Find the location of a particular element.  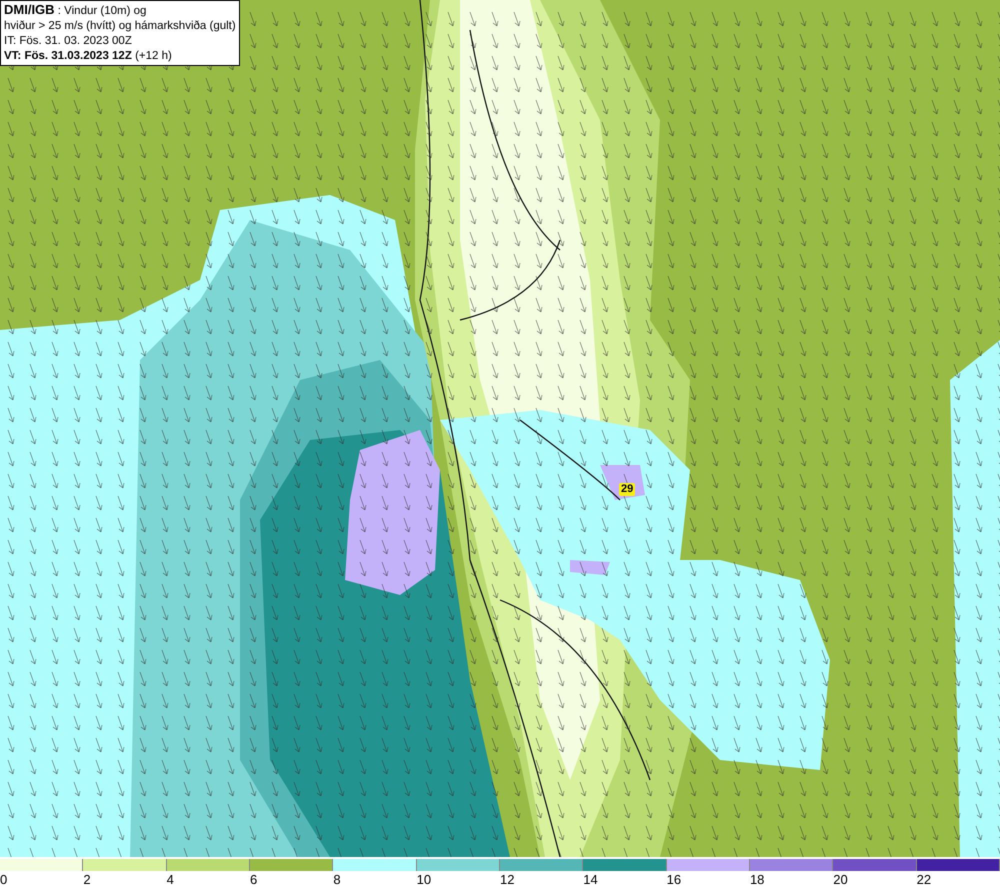

legend-label: 0 is located at coordinates (4, 880).